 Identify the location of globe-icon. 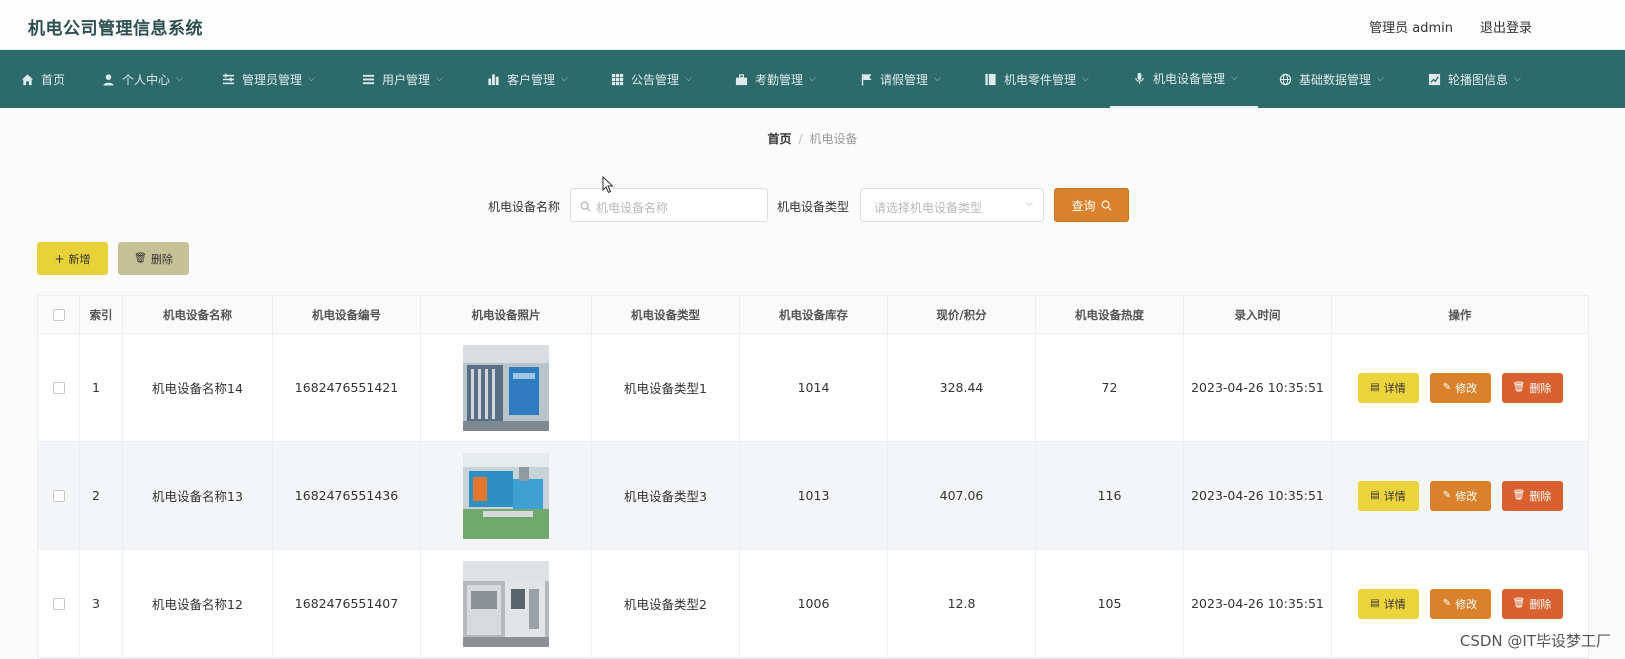
(1285, 79).